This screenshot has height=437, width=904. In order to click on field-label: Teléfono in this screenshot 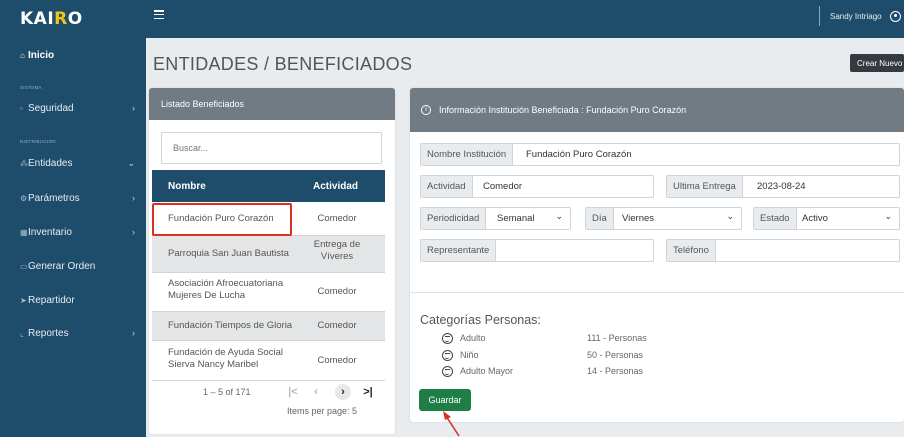, I will do `click(691, 250)`.